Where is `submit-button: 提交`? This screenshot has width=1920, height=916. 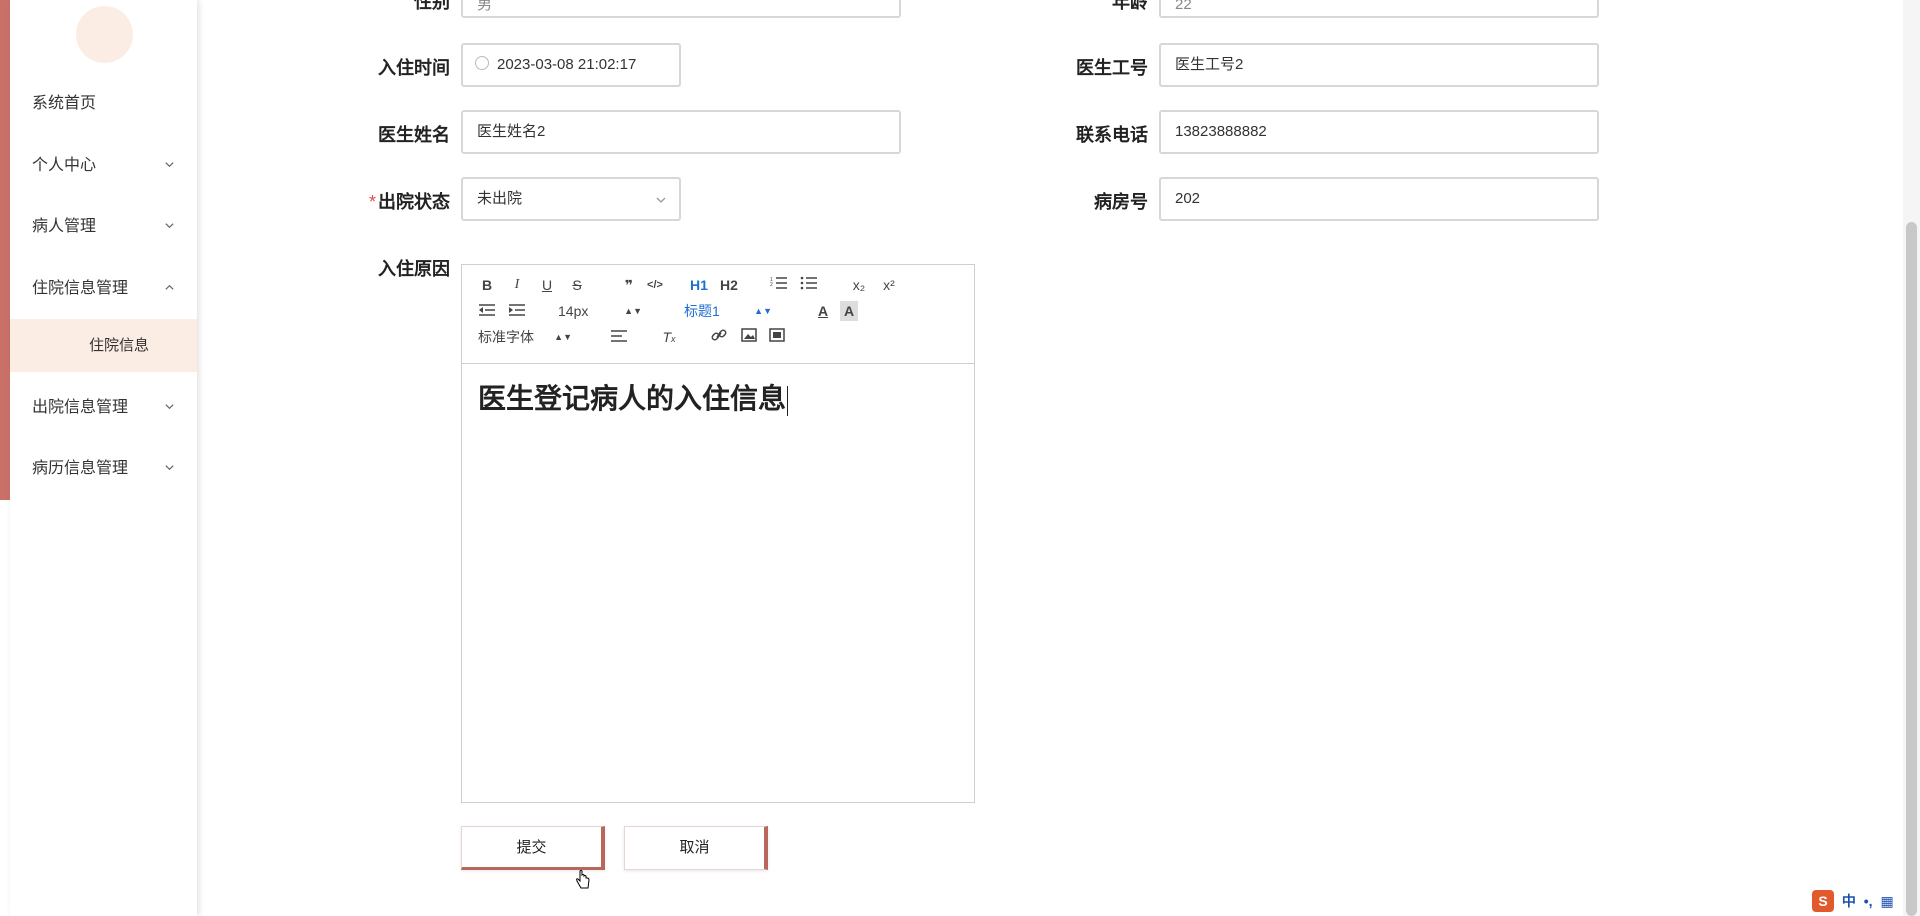 submit-button: 提交 is located at coordinates (533, 848).